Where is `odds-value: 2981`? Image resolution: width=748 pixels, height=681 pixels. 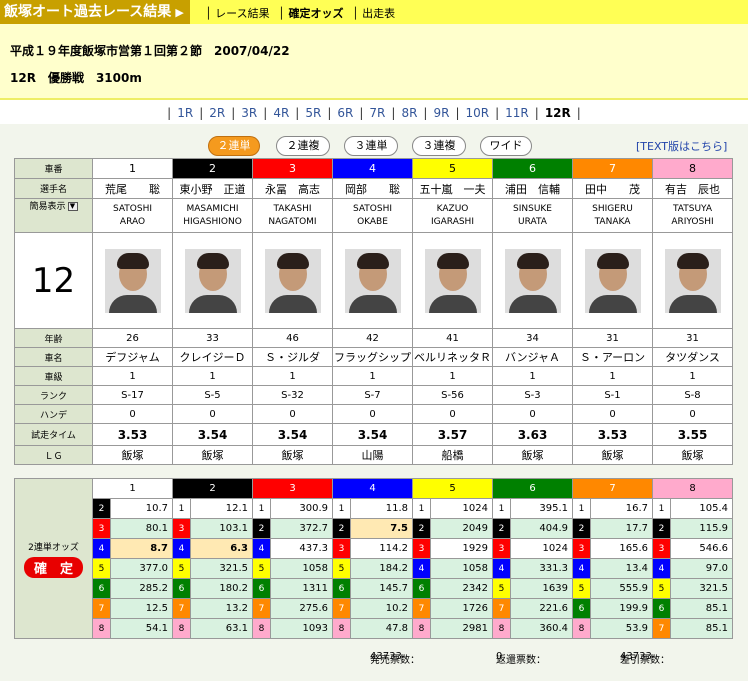
odds-value: 2981 is located at coordinates (461, 628).